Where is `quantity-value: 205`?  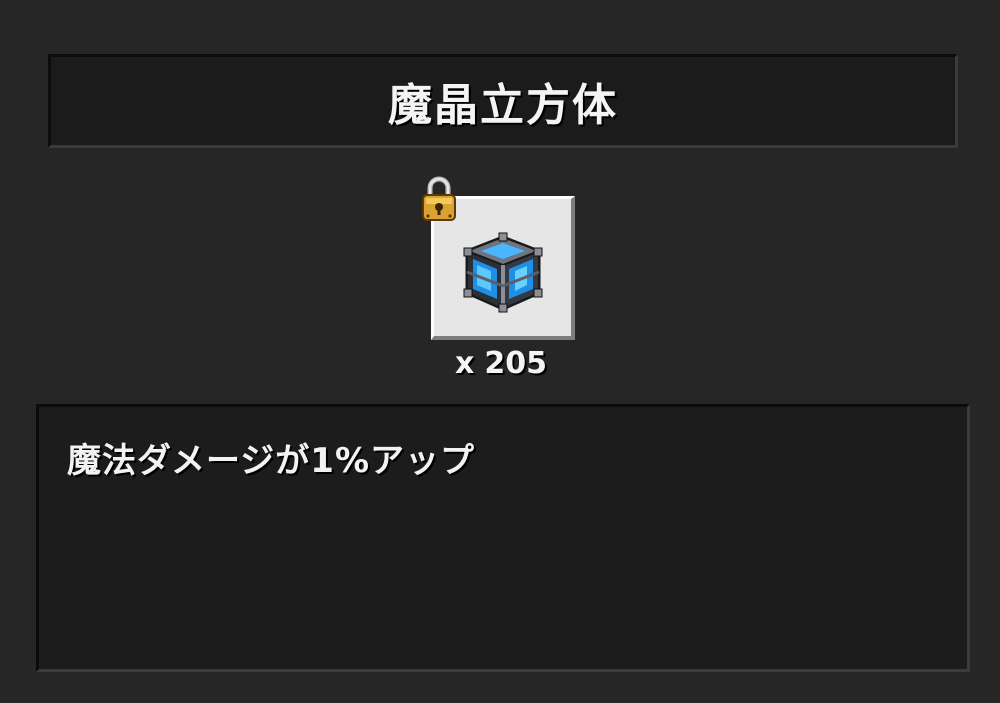
quantity-value: 205 is located at coordinates (515, 363).